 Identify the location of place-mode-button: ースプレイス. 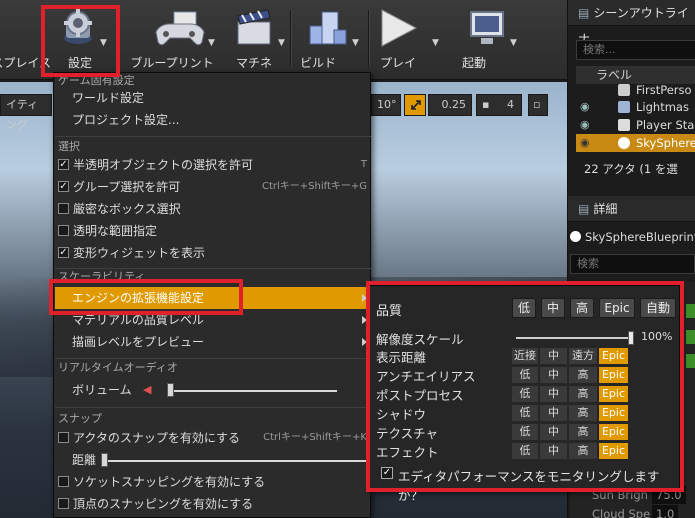
(25, 39).